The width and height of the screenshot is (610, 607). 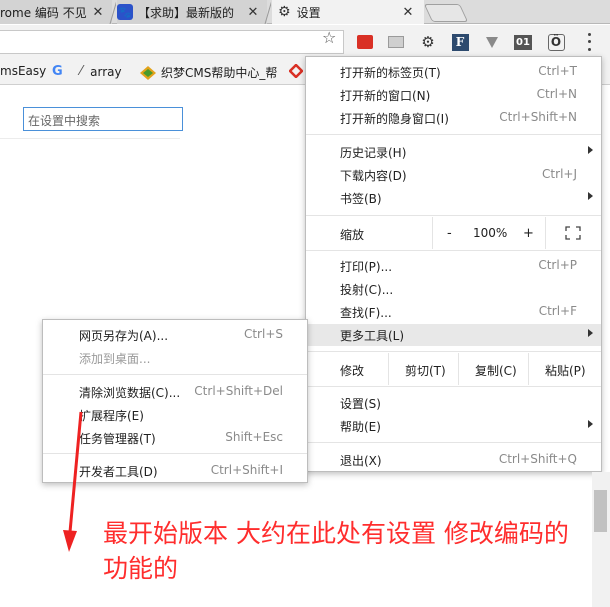 I want to click on zoom-row: 缩放 - 100% +, so click(x=453, y=233).